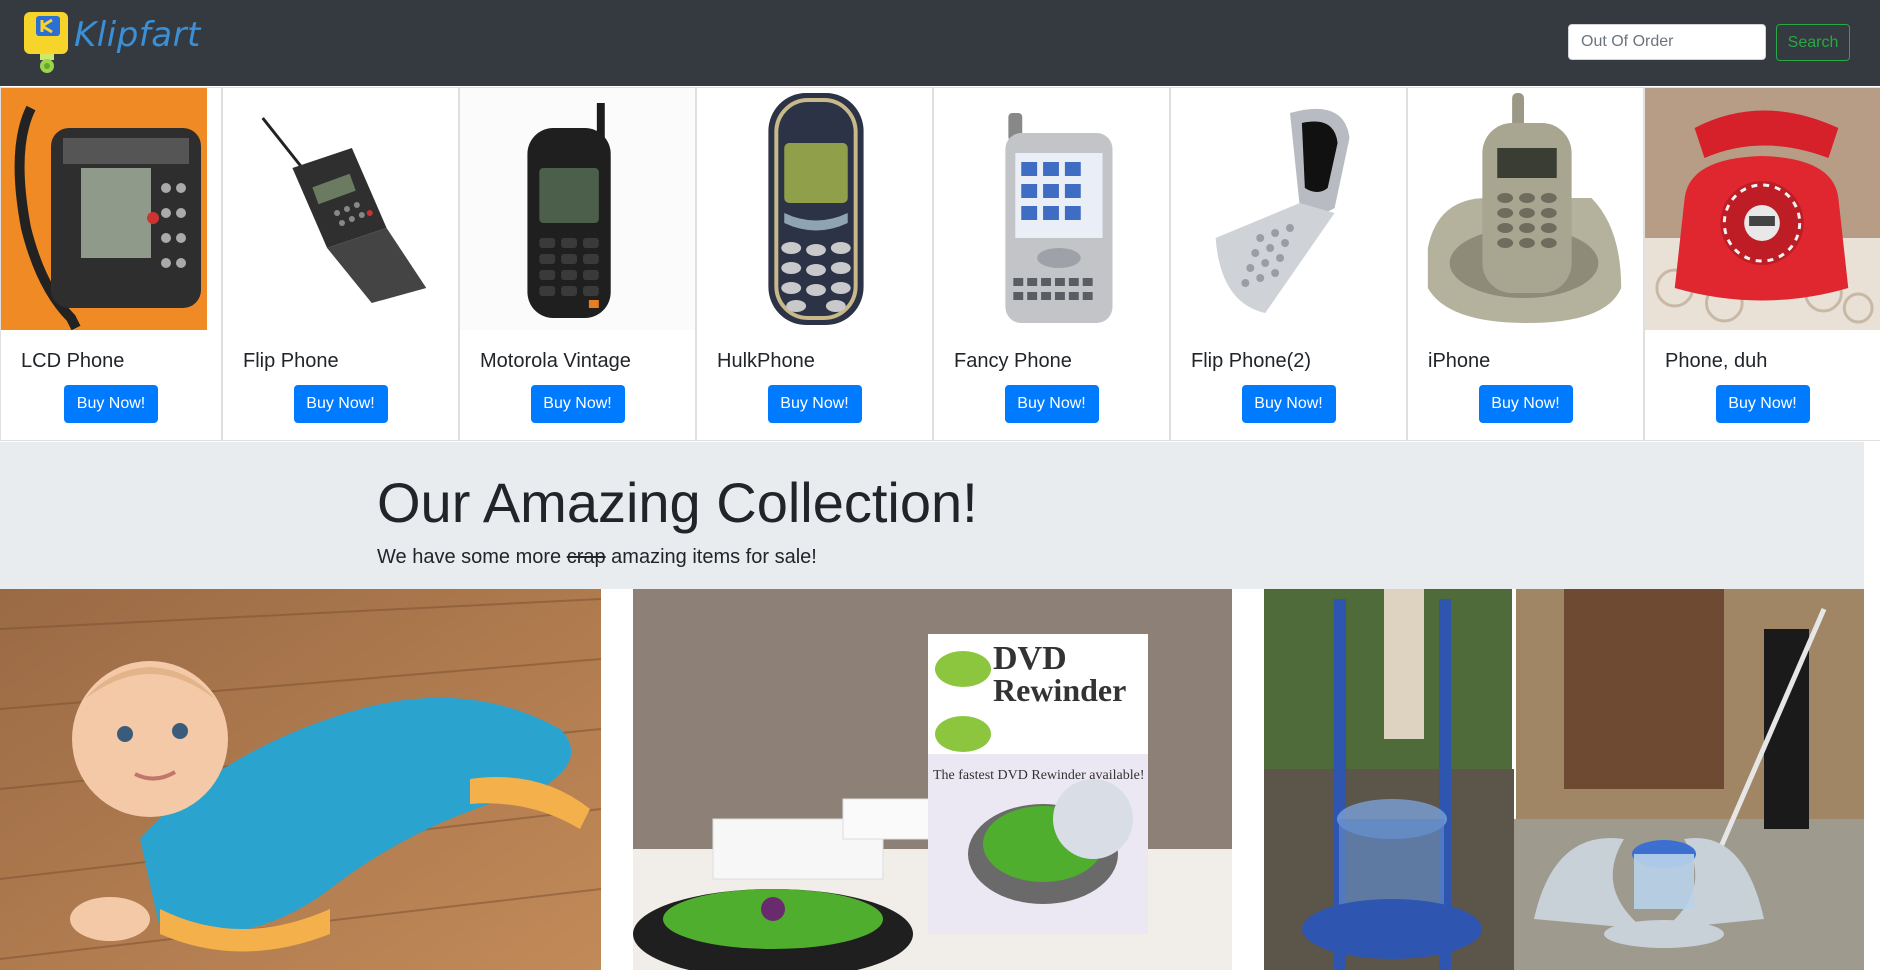 Image resolution: width=1880 pixels, height=970 pixels. I want to click on product-card: Motorola Vintage Buy Now!, so click(577, 264).